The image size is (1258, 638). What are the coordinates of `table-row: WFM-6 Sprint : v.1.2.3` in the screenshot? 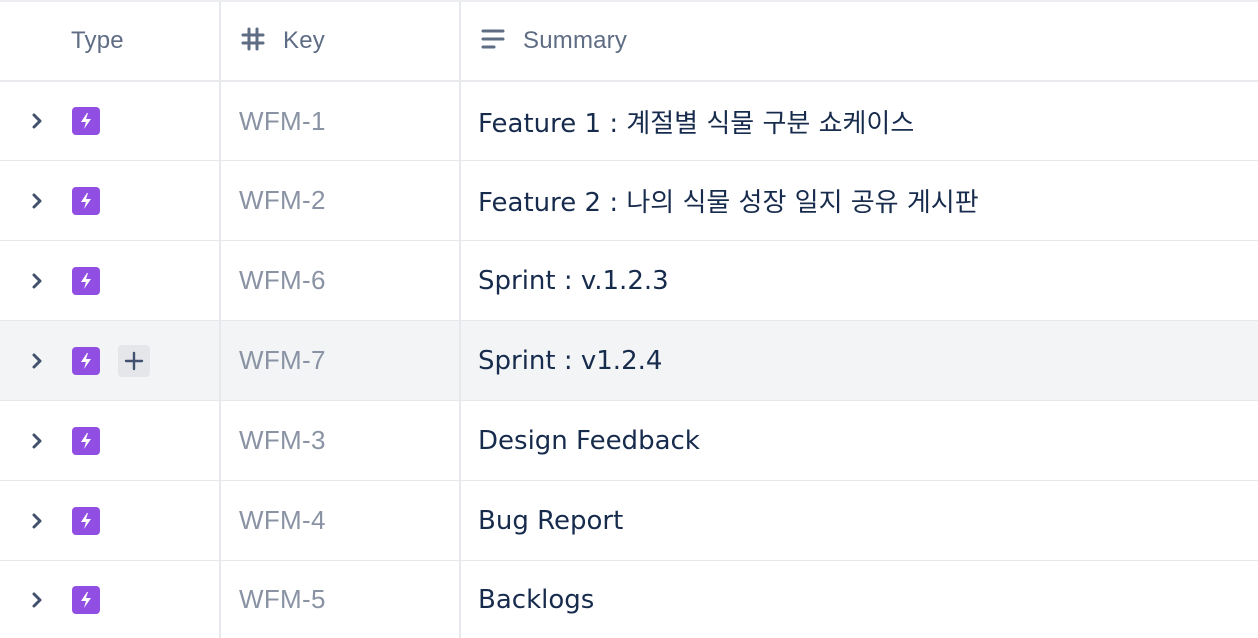 It's located at (629, 281).